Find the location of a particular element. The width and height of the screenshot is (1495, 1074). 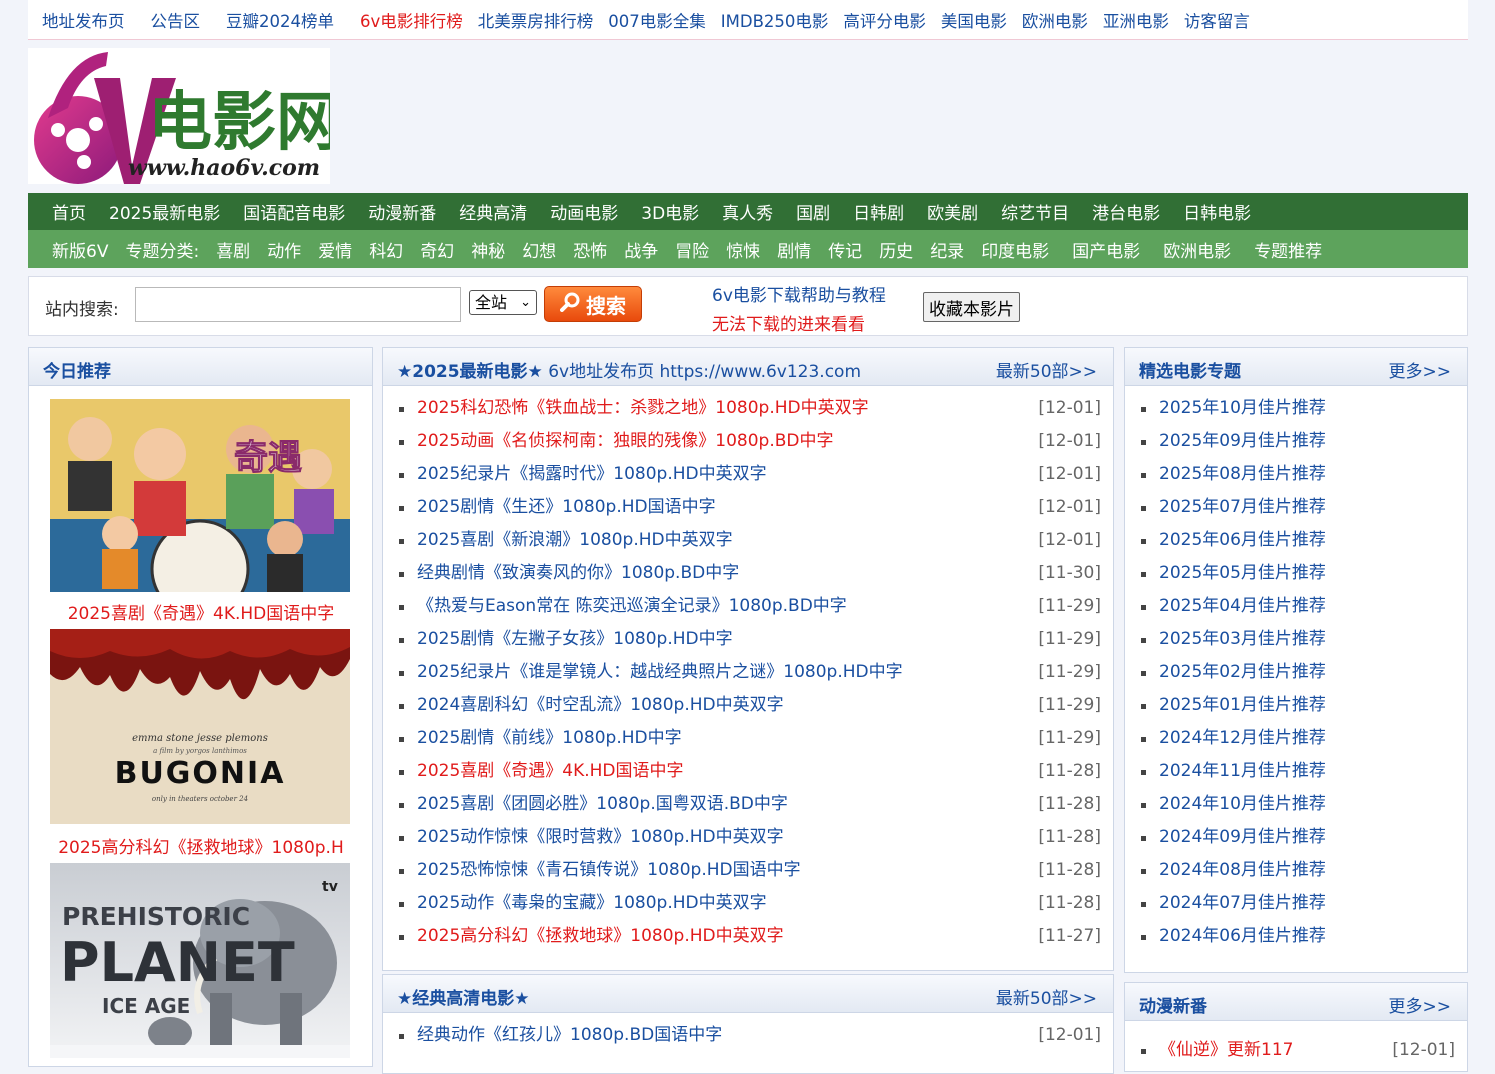

search-button: 搜索 is located at coordinates (593, 304).